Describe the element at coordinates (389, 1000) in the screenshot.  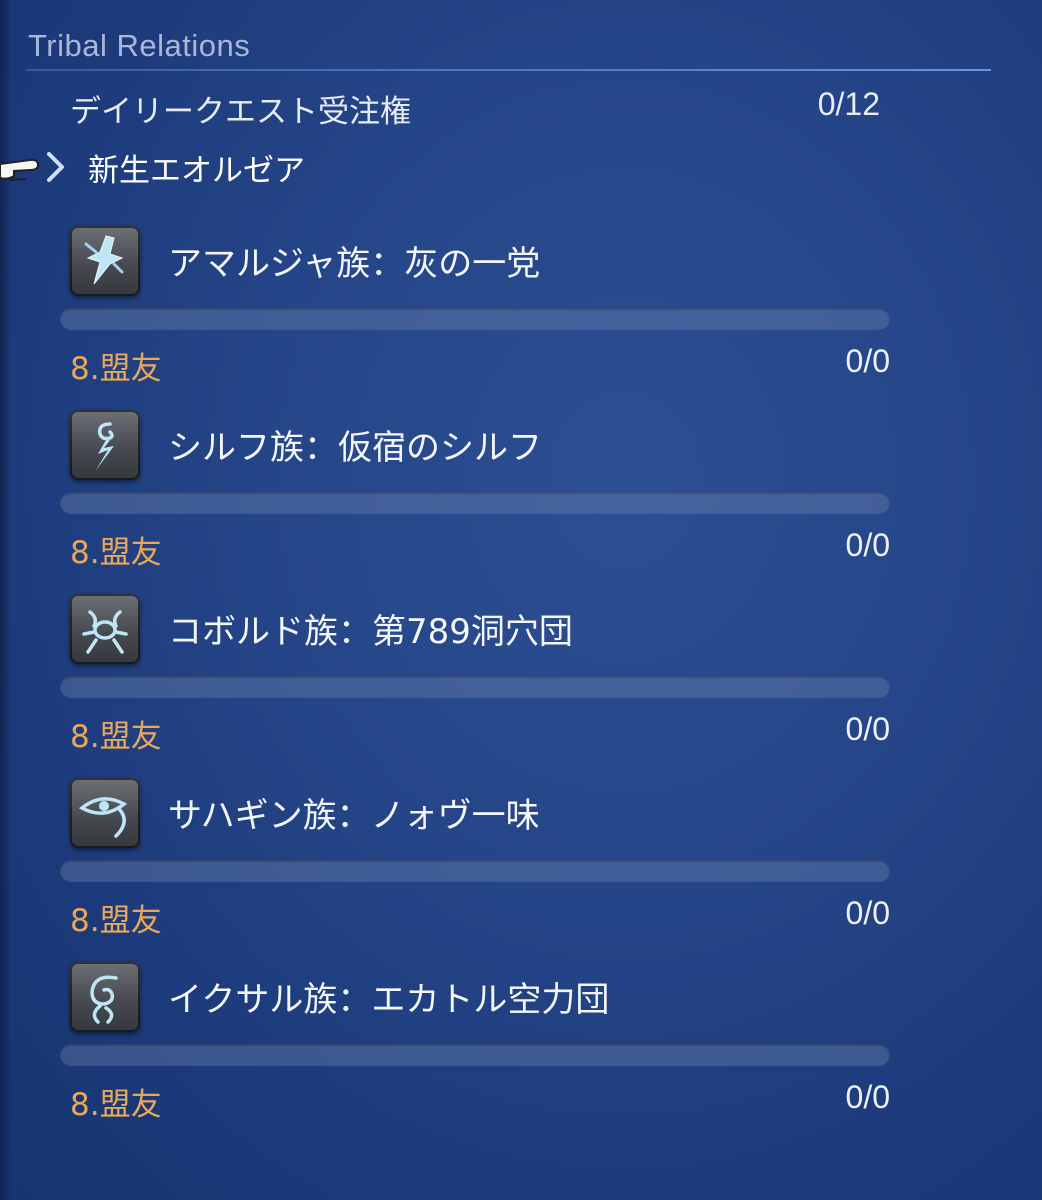
I see `tribe-name: イクサル族：エカトル空力団` at that location.